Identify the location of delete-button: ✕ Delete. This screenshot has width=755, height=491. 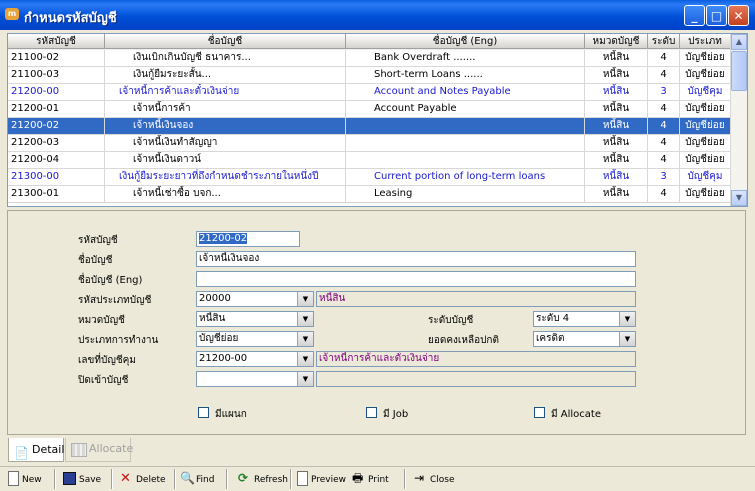
(143, 480).